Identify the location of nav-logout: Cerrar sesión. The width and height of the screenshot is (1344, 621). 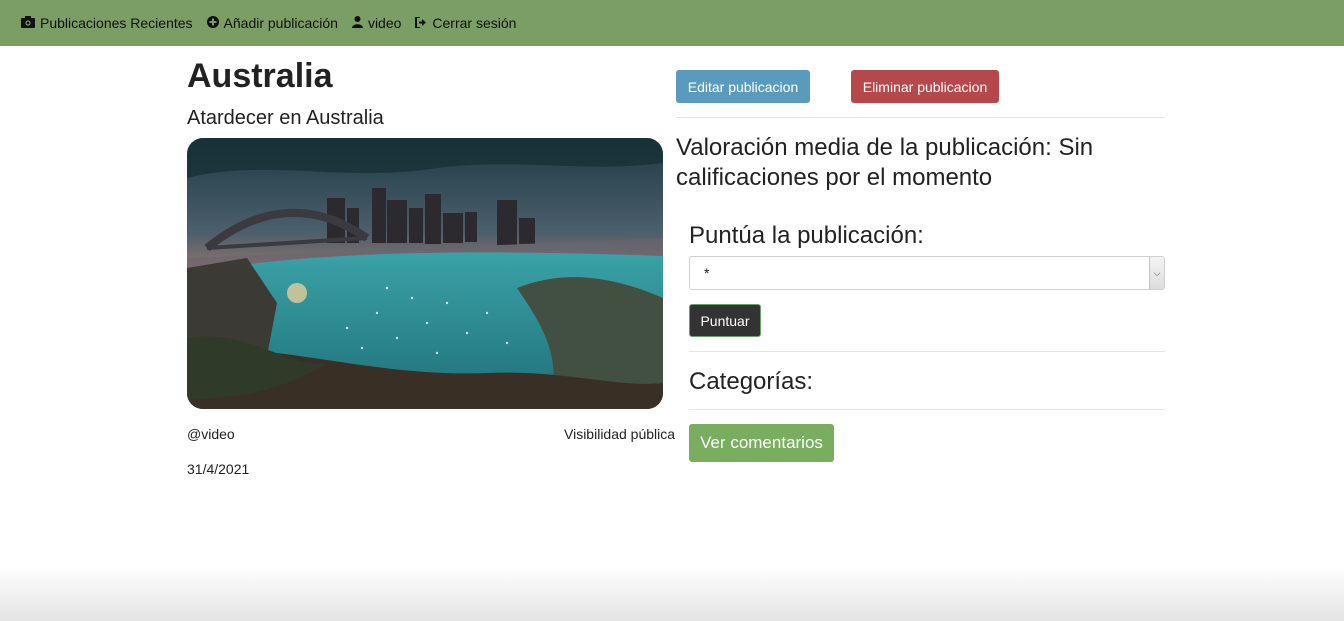
(465, 23).